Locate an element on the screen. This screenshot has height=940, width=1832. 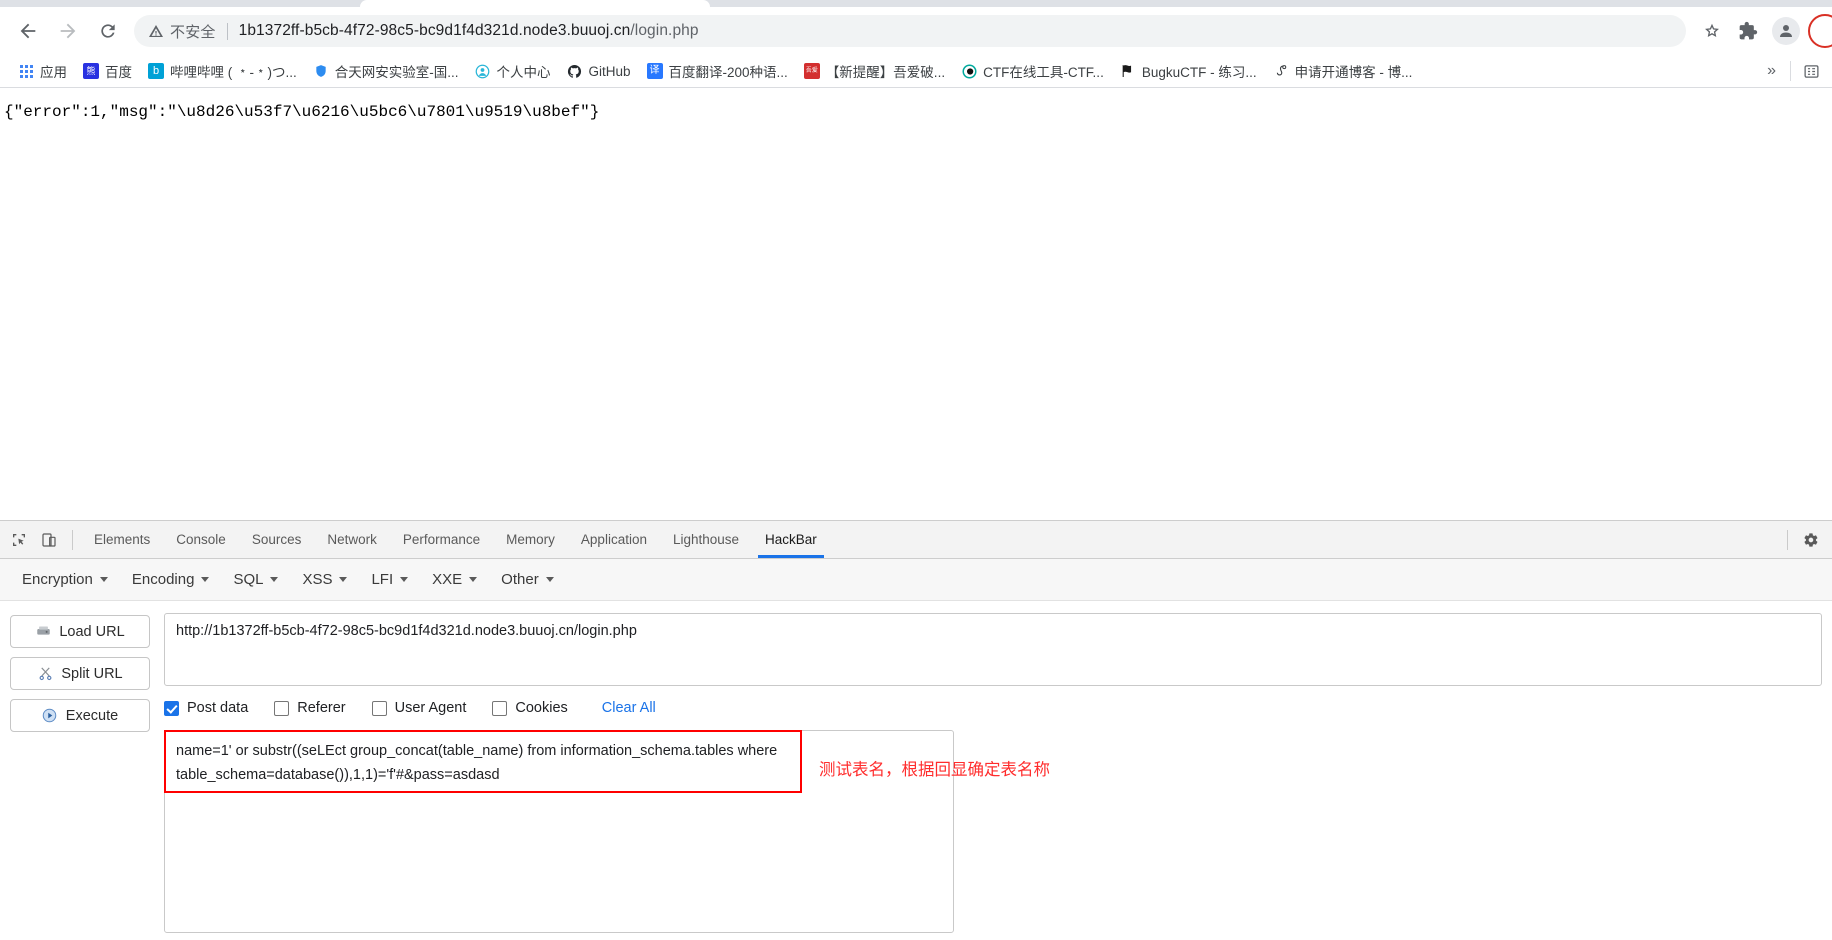
execute-icon is located at coordinates (50, 716).